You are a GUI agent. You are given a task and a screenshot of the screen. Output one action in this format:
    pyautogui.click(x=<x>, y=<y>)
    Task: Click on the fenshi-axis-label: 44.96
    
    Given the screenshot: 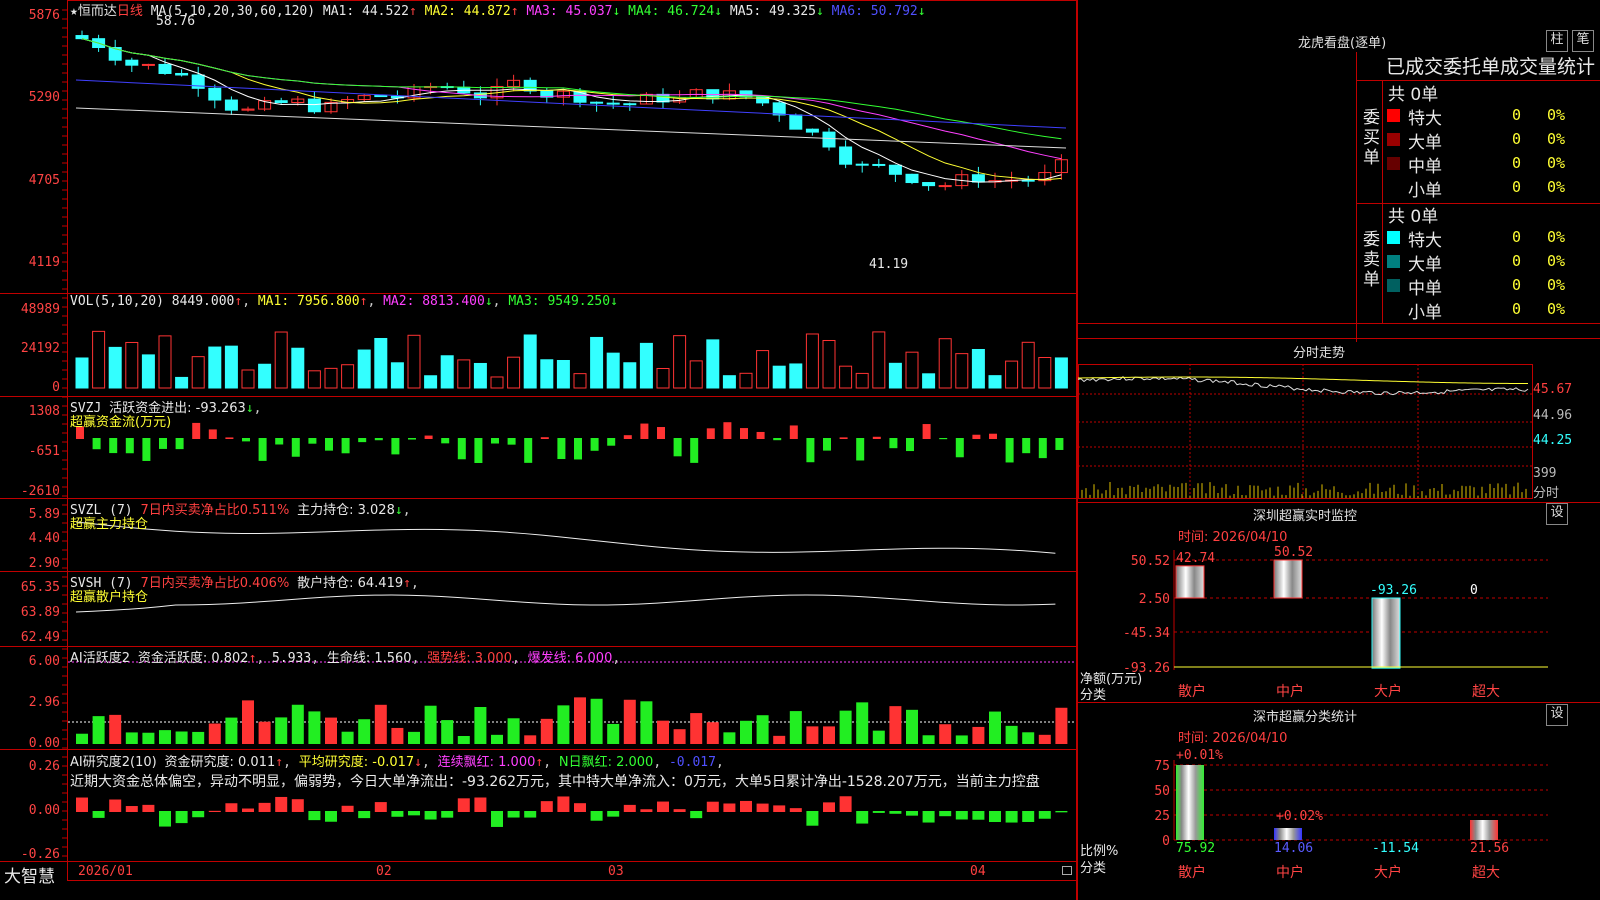 What is the action you would take?
    pyautogui.click(x=1553, y=415)
    